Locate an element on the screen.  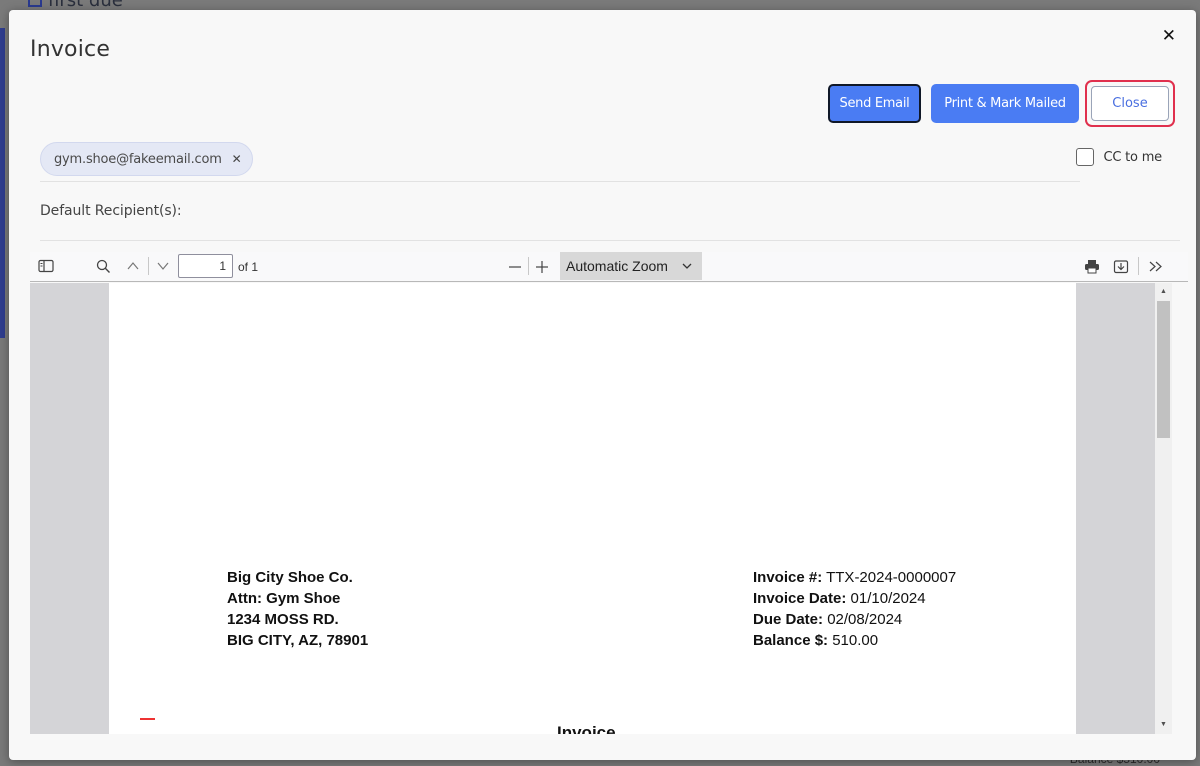
balance-row: Balance $: 510.00 is located at coordinates (854, 640).